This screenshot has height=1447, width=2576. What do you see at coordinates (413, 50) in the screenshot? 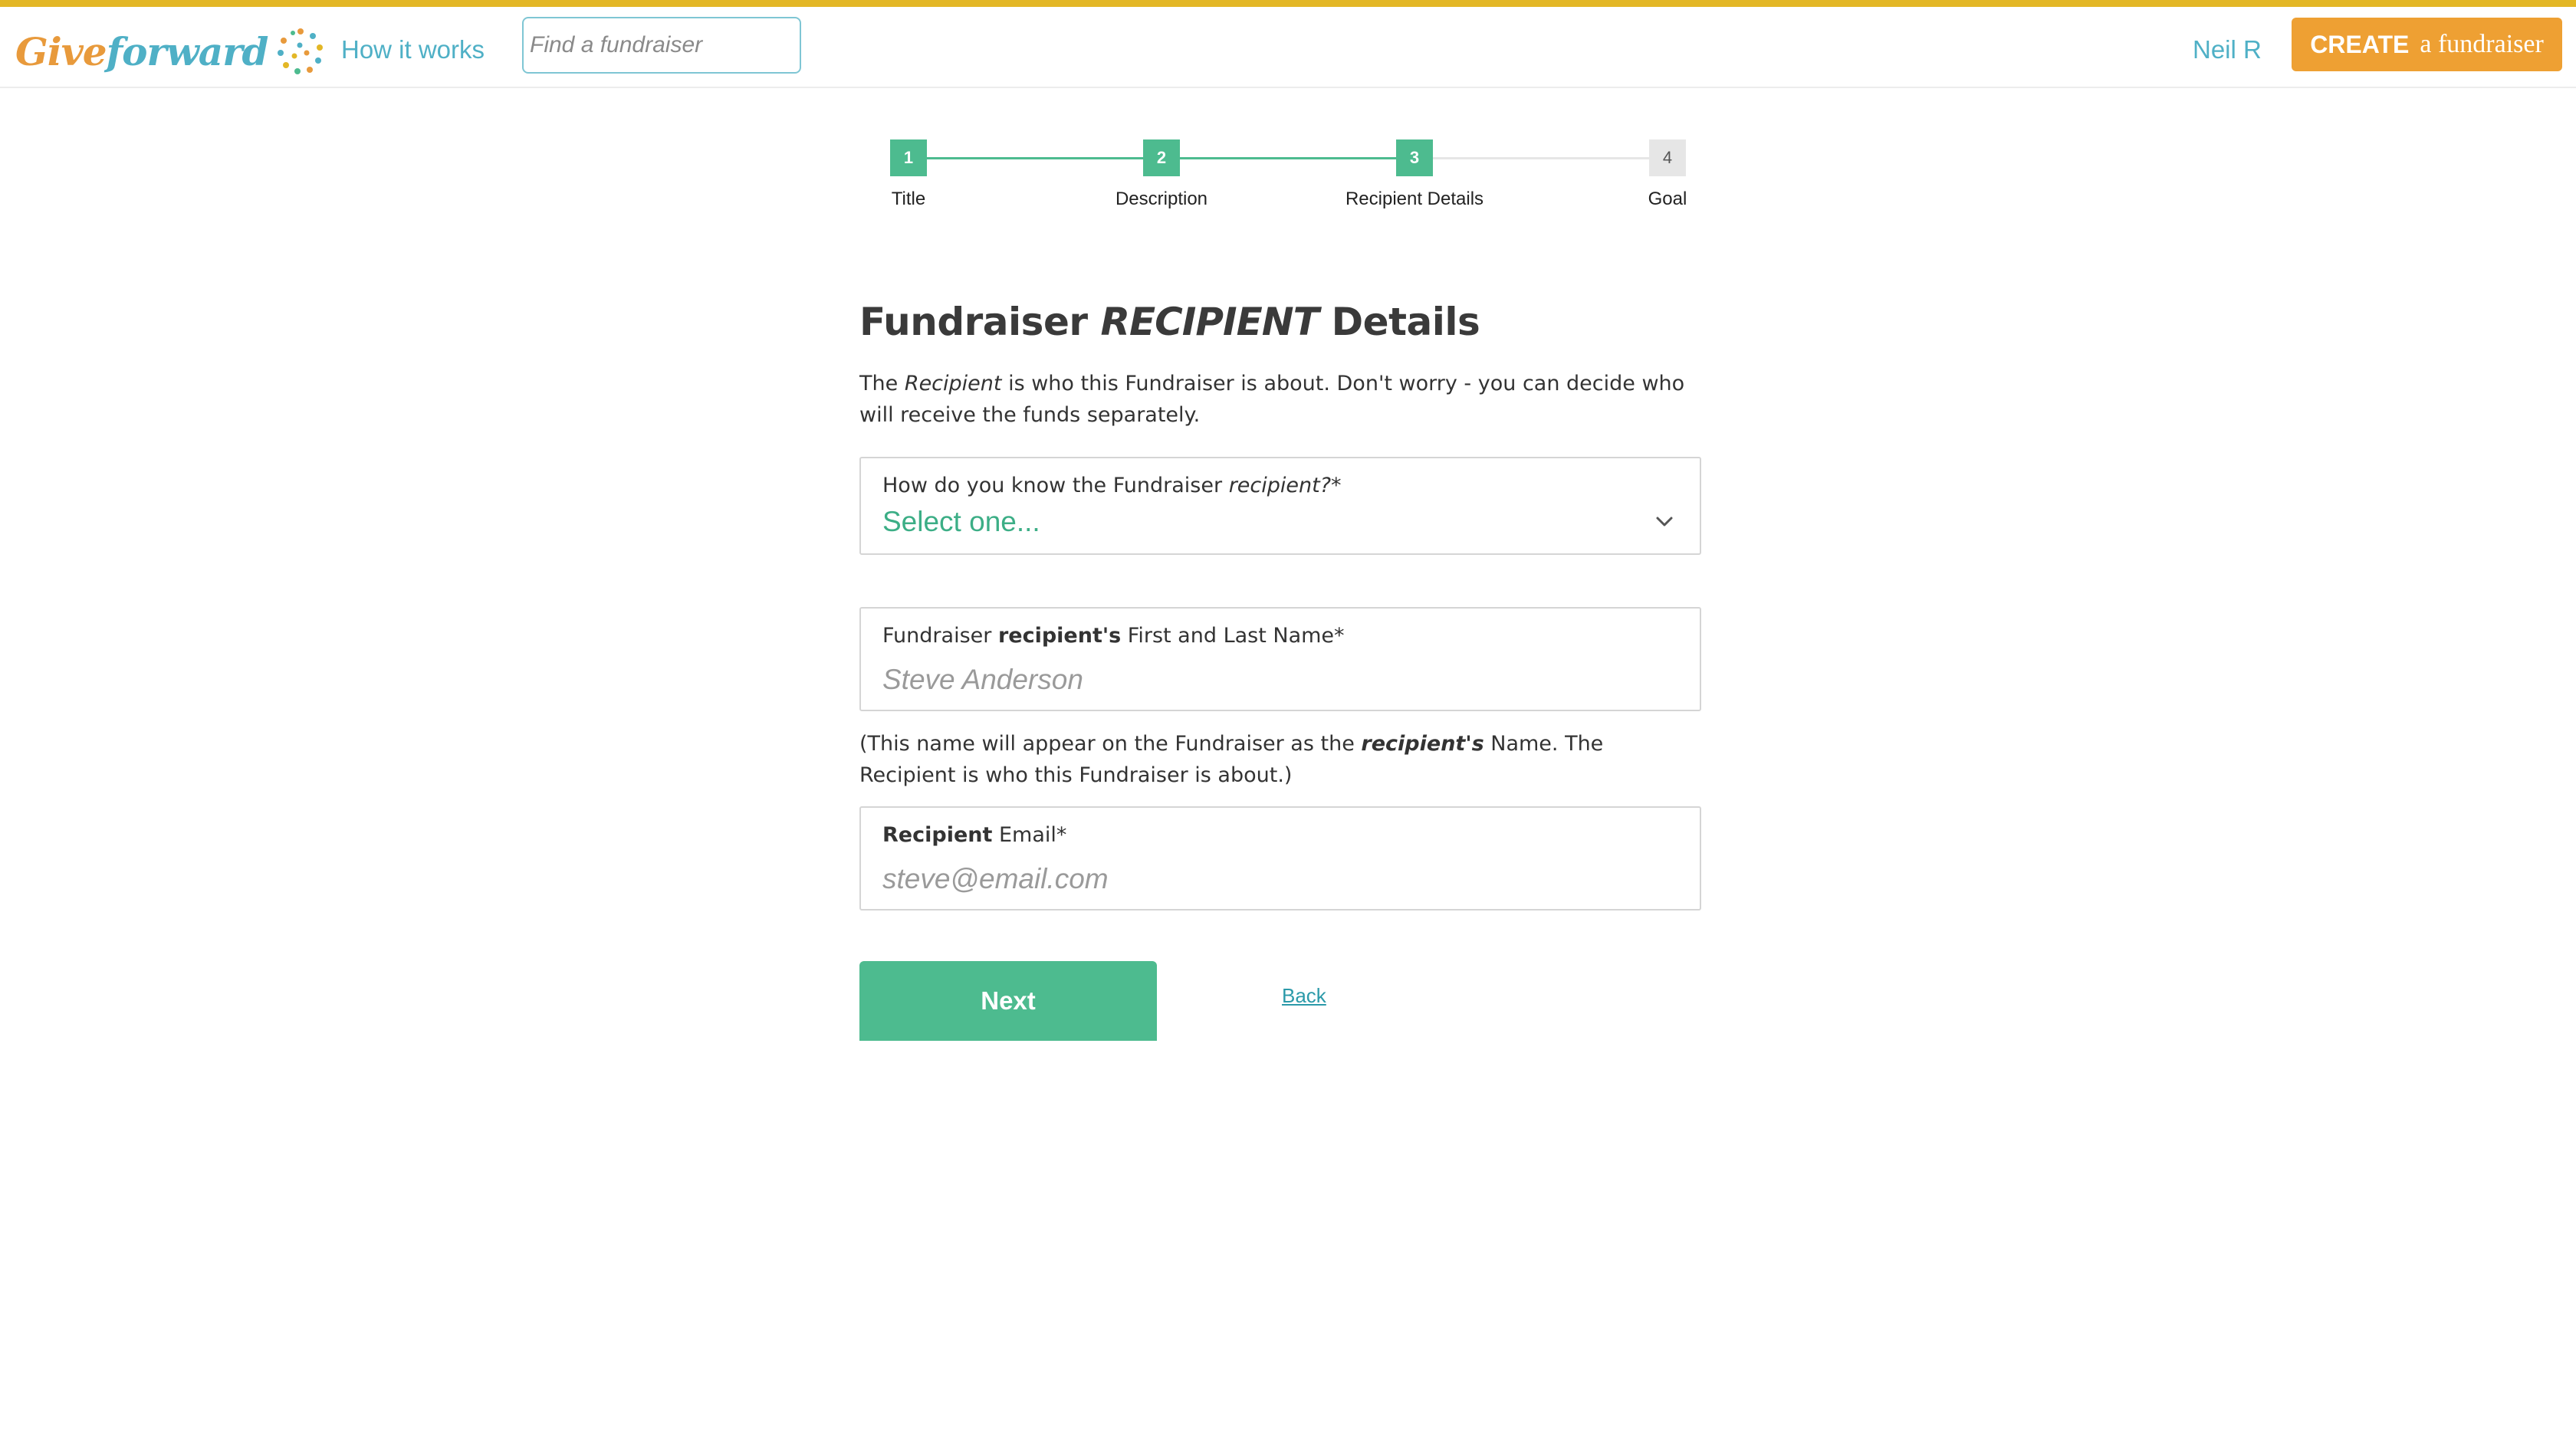
I see `nav-how-it-works: How it works` at bounding box center [413, 50].